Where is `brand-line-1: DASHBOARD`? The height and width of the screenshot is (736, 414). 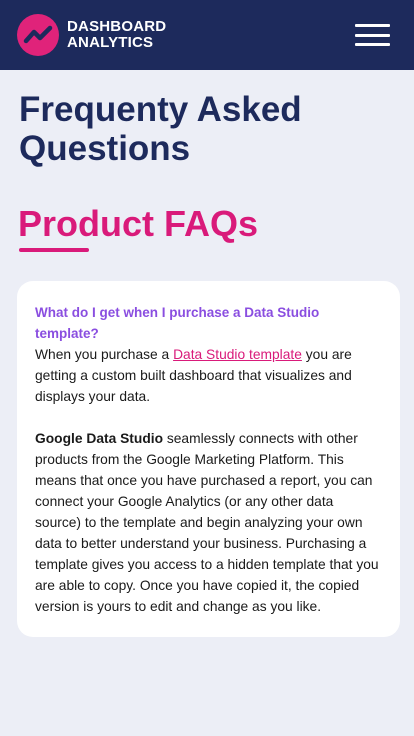
brand-line-1: DASHBOARD is located at coordinates (117, 26).